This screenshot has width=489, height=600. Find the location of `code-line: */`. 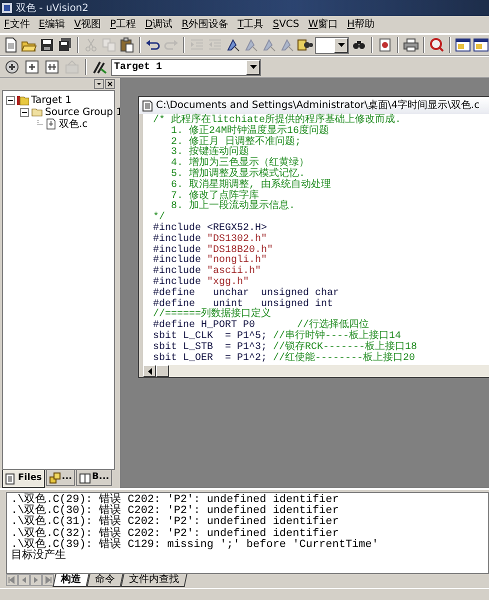

code-line: */ is located at coordinates (159, 218).